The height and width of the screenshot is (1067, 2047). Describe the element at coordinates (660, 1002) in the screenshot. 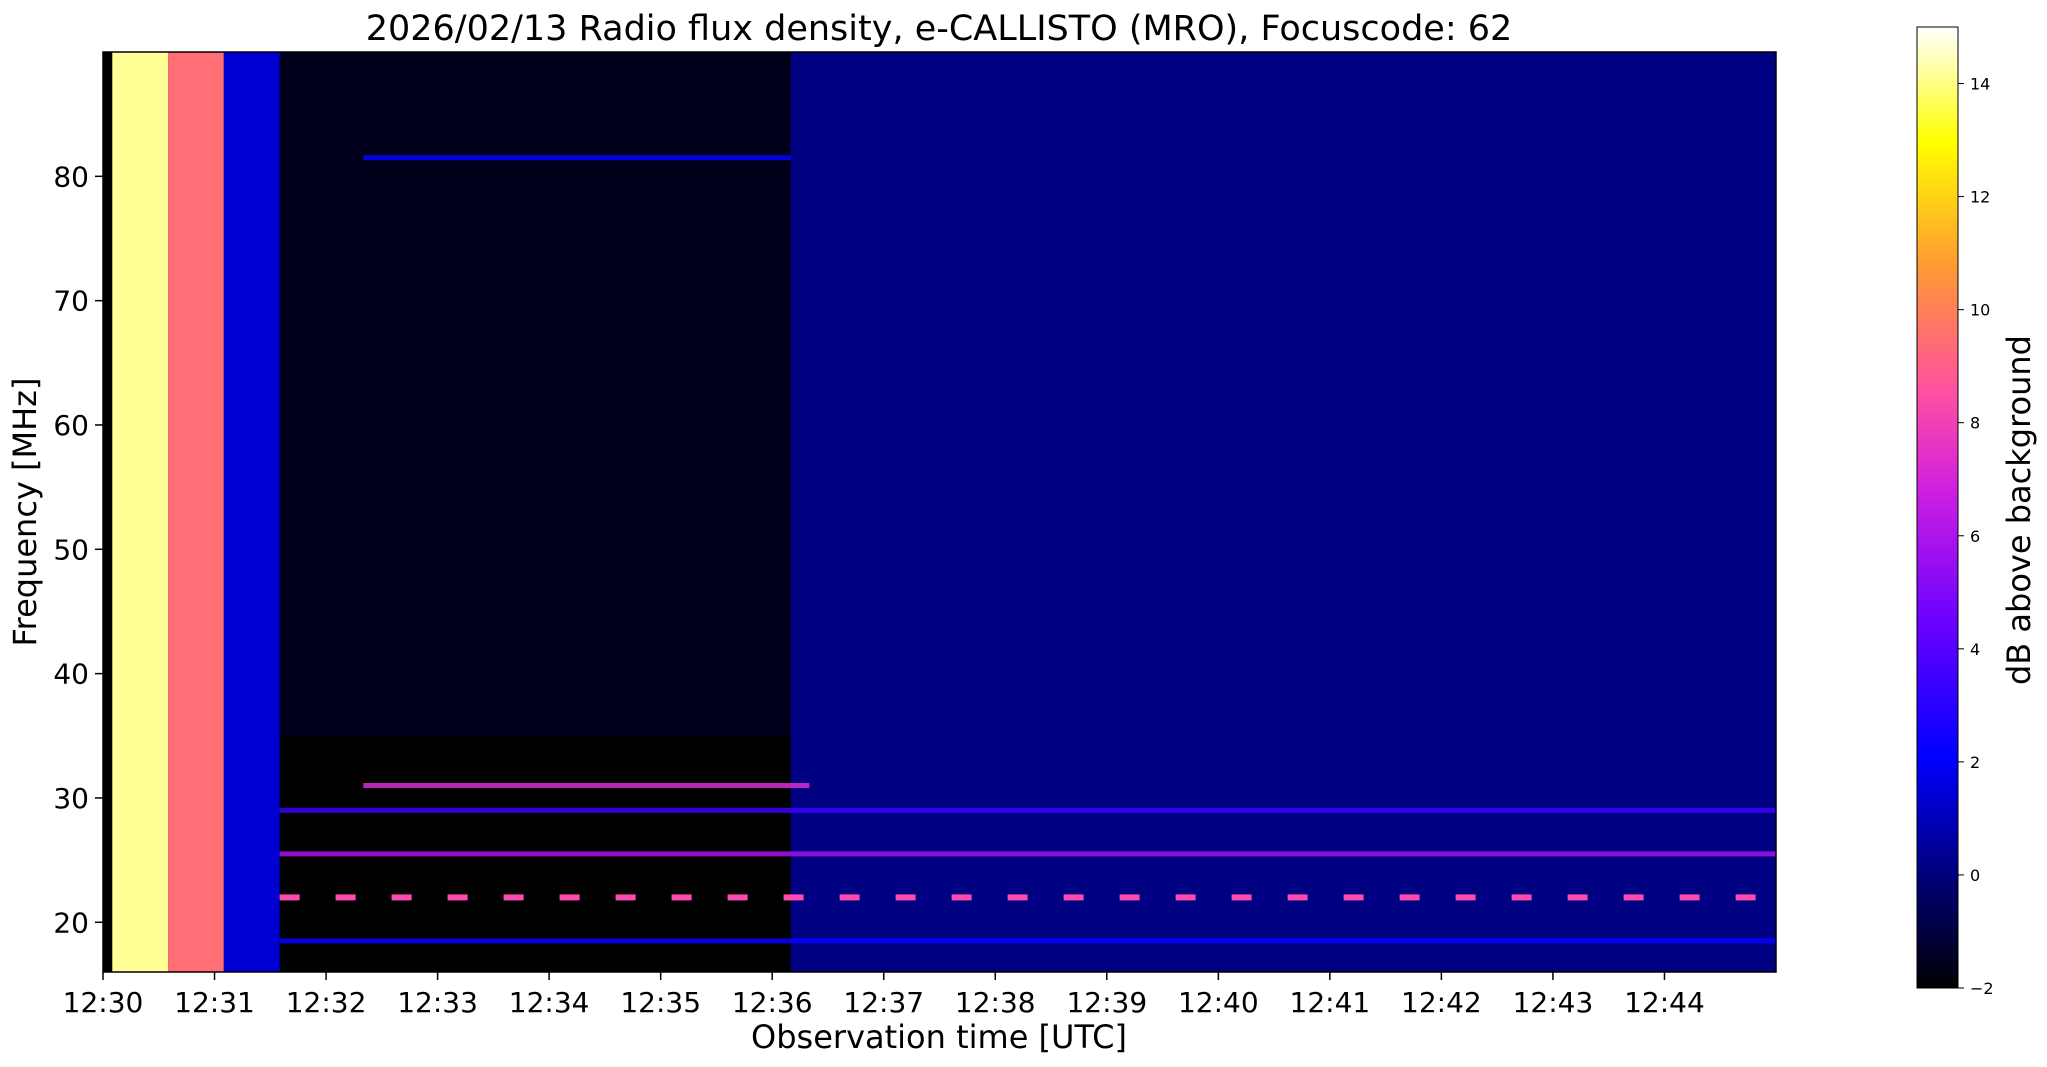

I see `x-tick-label: 12:35` at that location.